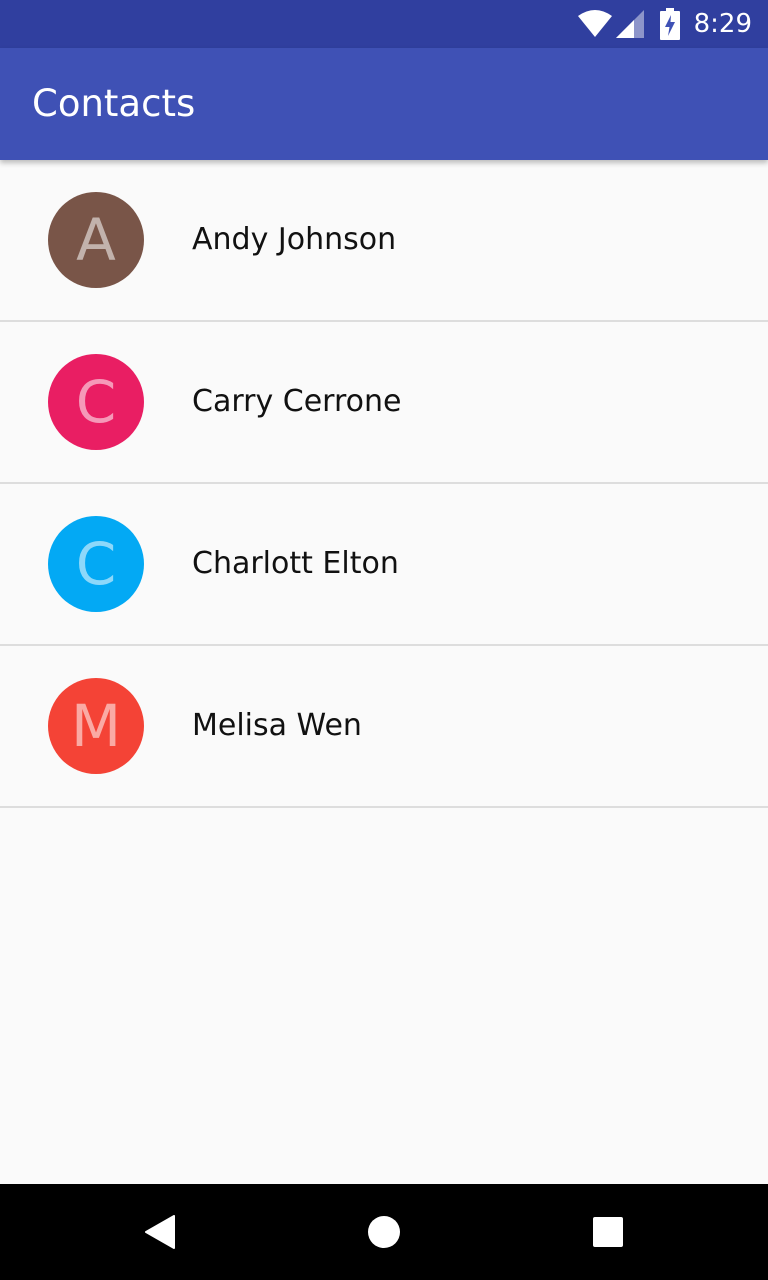 The height and width of the screenshot is (1280, 768). What do you see at coordinates (384, 24) in the screenshot?
I see `status-bar: 8:29` at bounding box center [384, 24].